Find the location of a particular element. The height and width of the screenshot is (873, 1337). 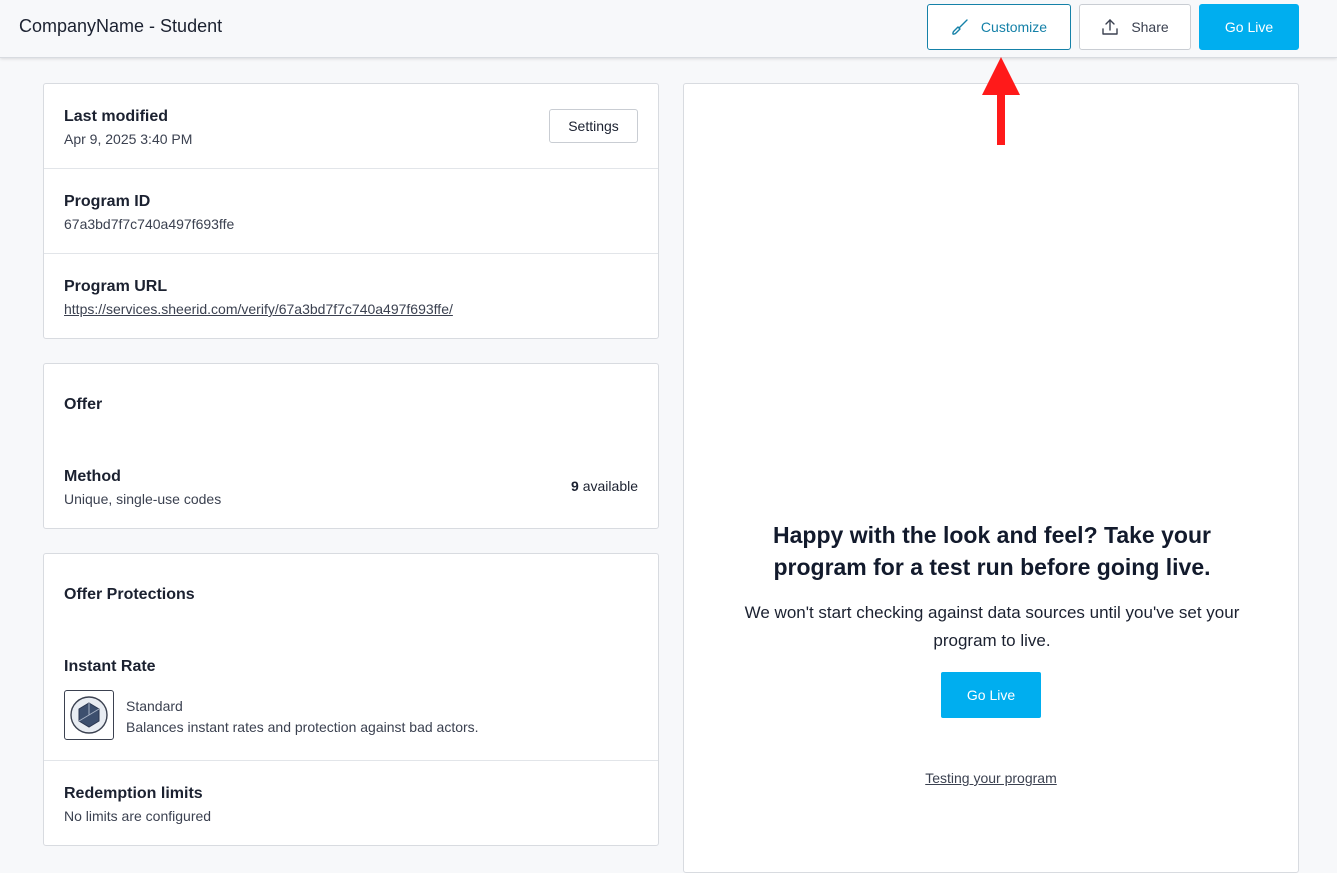

share-button: Share is located at coordinates (1135, 27).